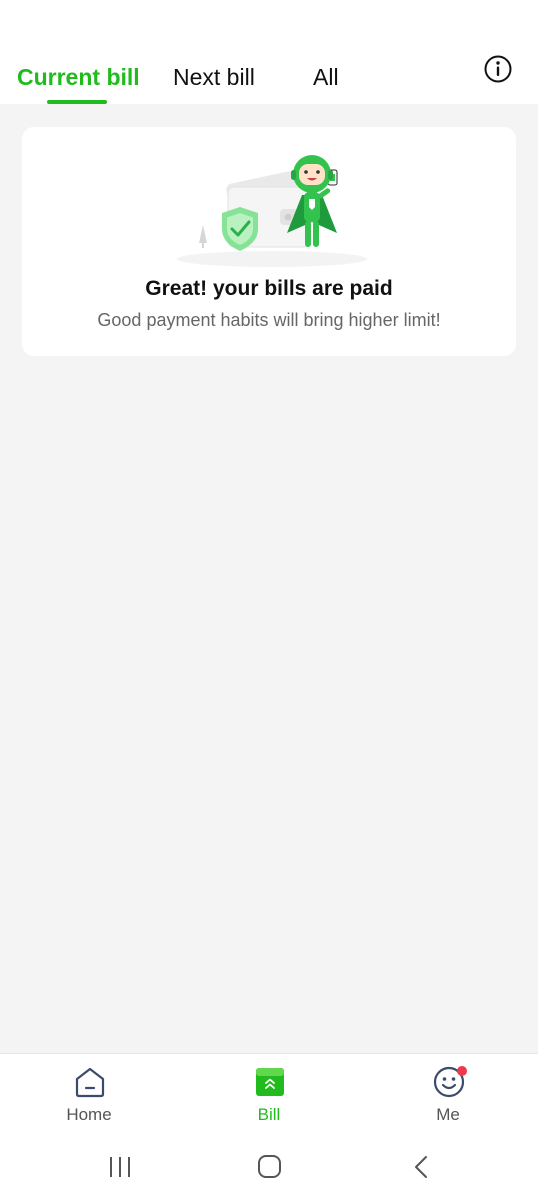 This screenshot has width=538, height=1200. I want to click on system-navigation-bar, so click(269, 1170).